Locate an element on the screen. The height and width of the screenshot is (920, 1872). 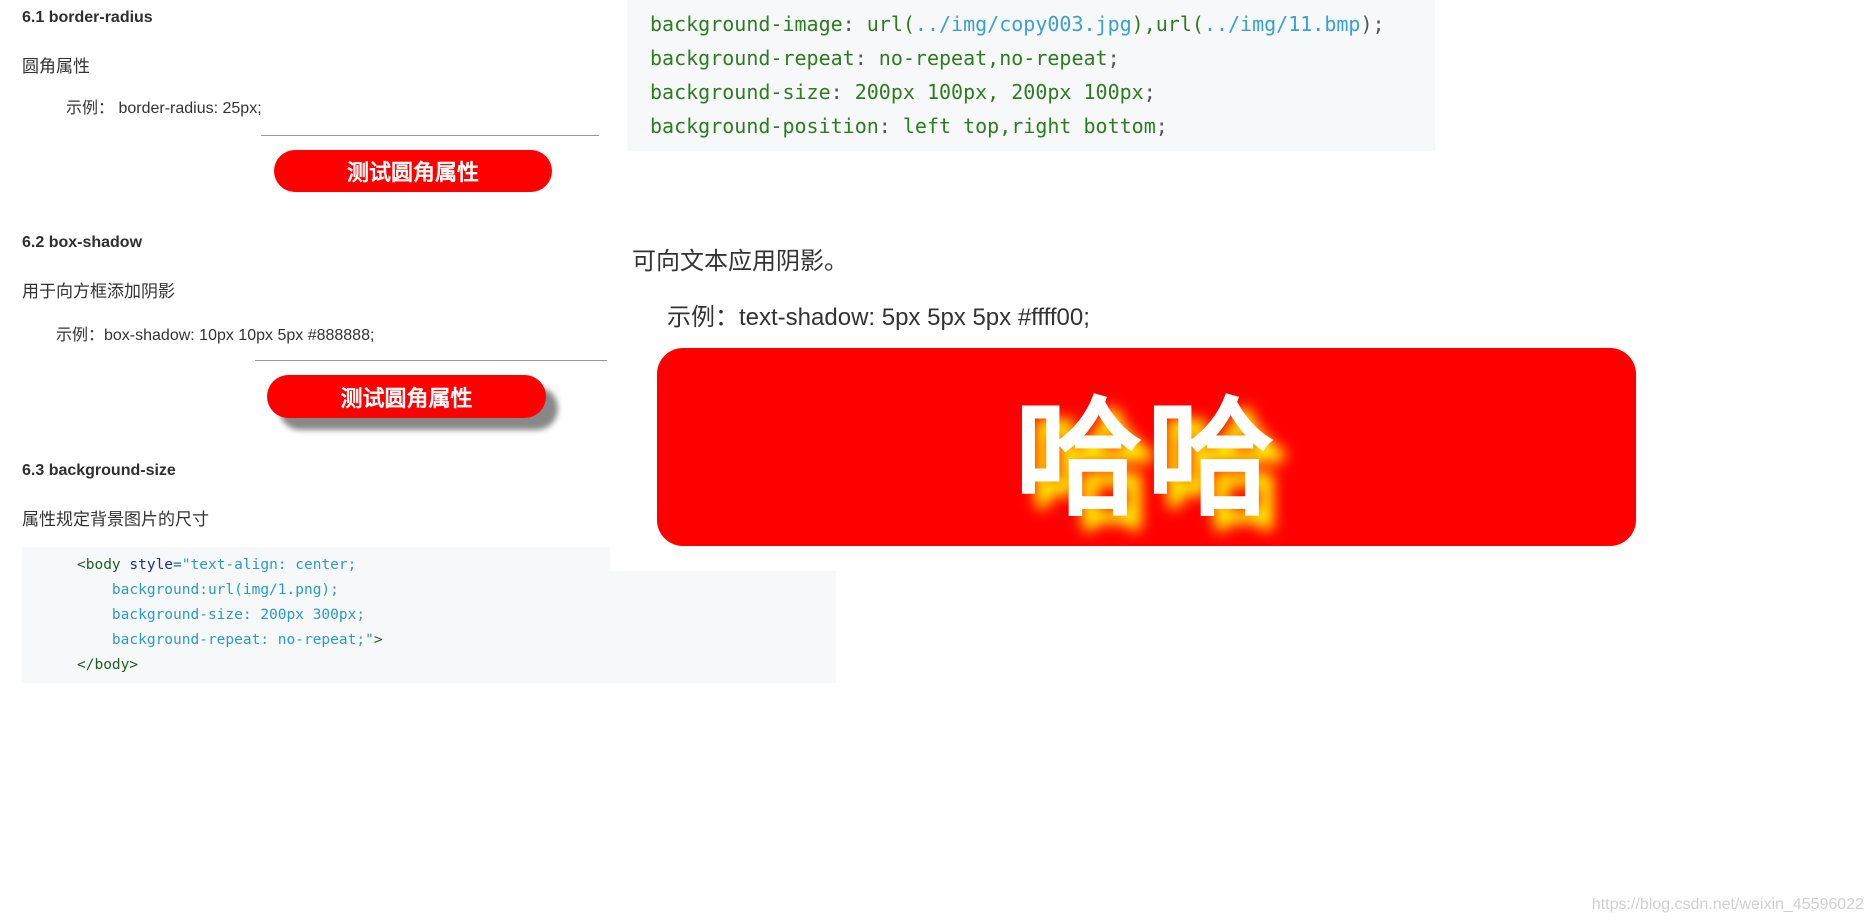
code-token: ), is located at coordinates (1143, 24).